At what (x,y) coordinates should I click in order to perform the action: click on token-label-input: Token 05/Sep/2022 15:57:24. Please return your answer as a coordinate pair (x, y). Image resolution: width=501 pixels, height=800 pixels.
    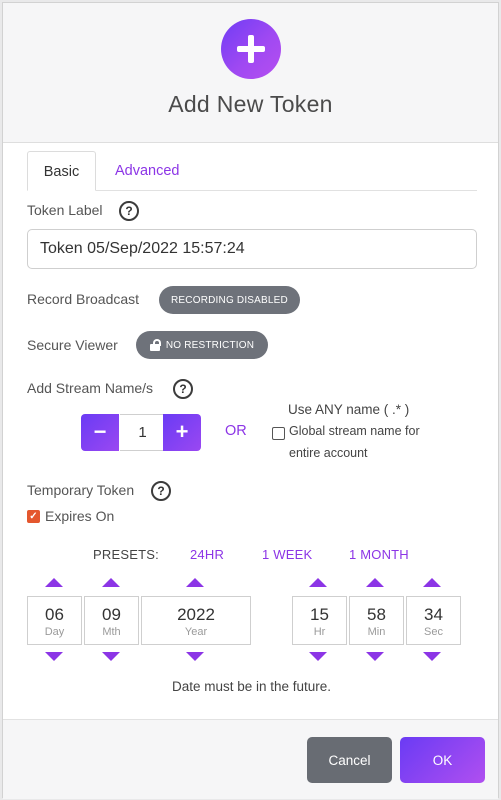
    Looking at the image, I should click on (252, 249).